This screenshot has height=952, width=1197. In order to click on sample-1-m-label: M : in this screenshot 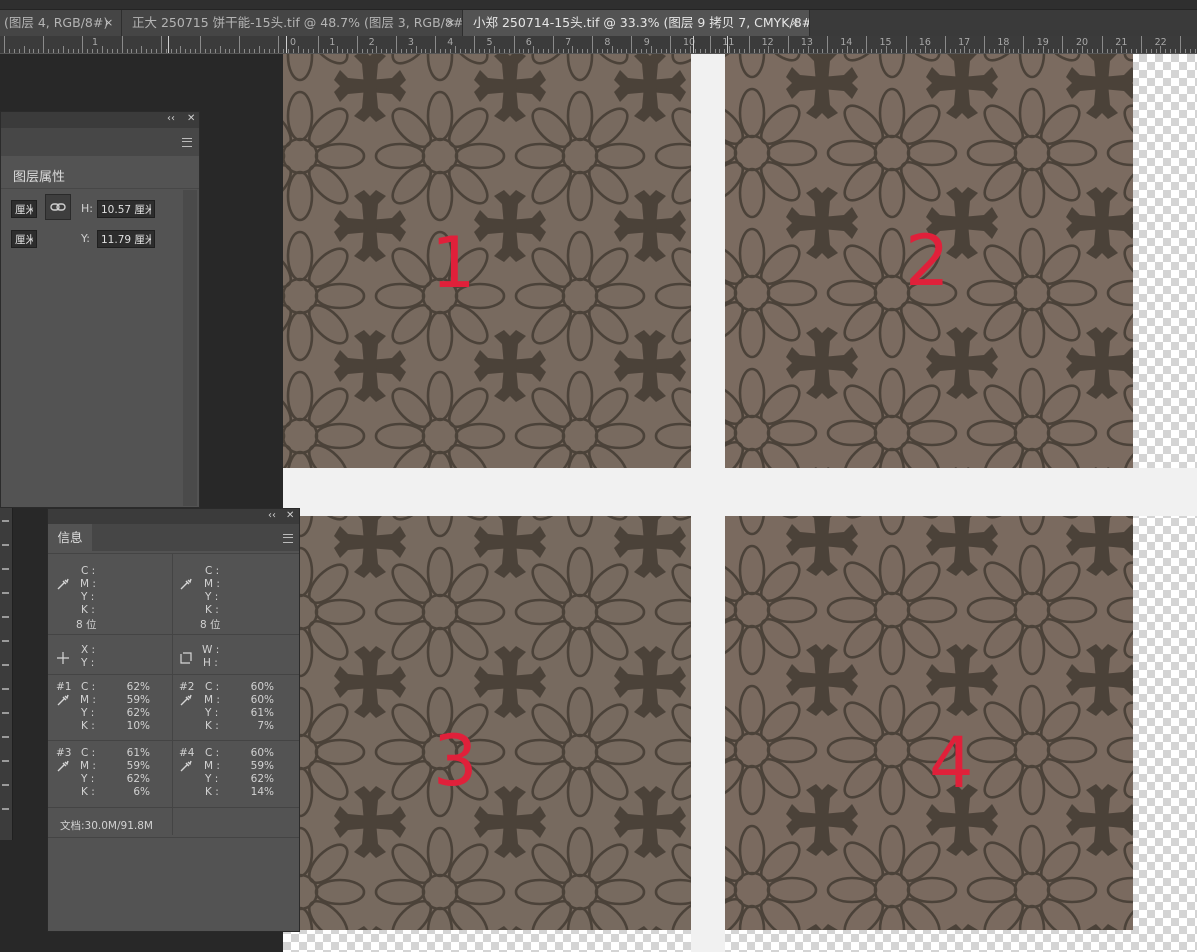, I will do `click(88, 700)`.